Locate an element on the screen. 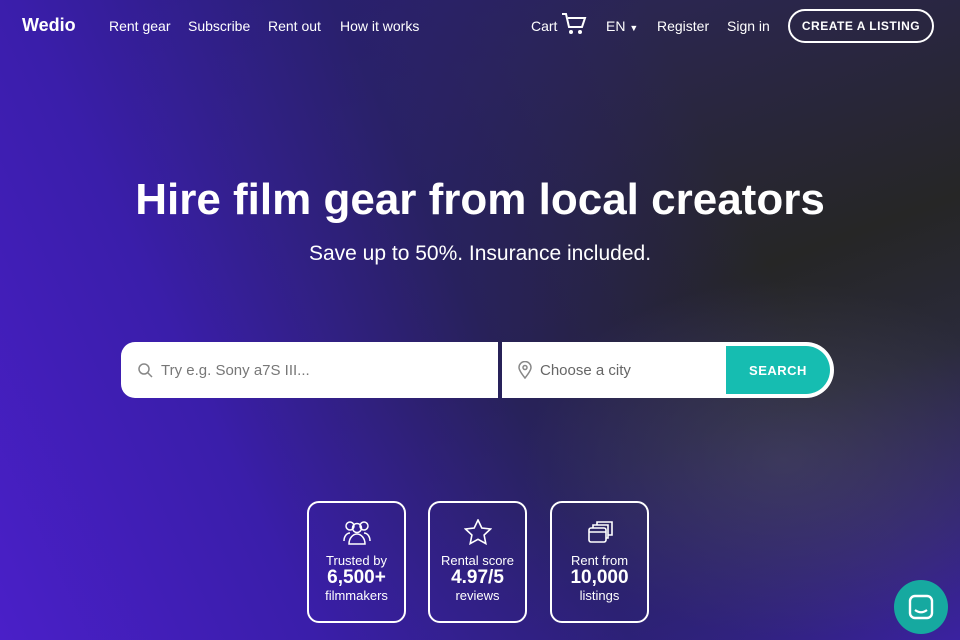 This screenshot has width=960, height=640. search-icon is located at coordinates (145, 370).